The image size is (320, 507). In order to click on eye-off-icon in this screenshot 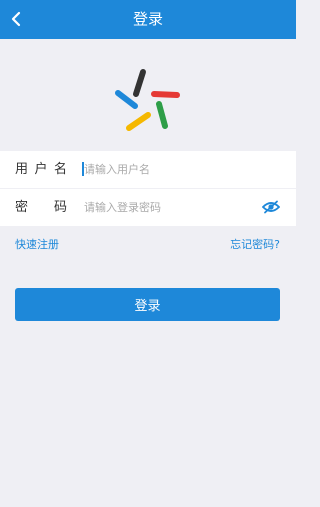, I will do `click(271, 207)`.